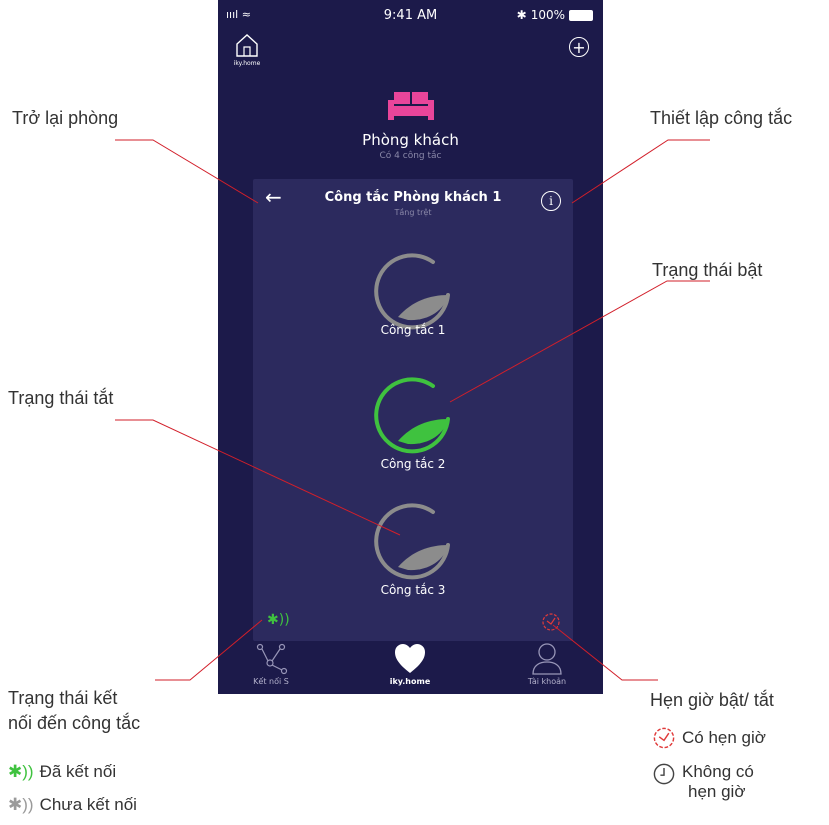  Describe the element at coordinates (78, 771) in the screenshot. I see `legend-connected-label: Đã kết nối` at that location.